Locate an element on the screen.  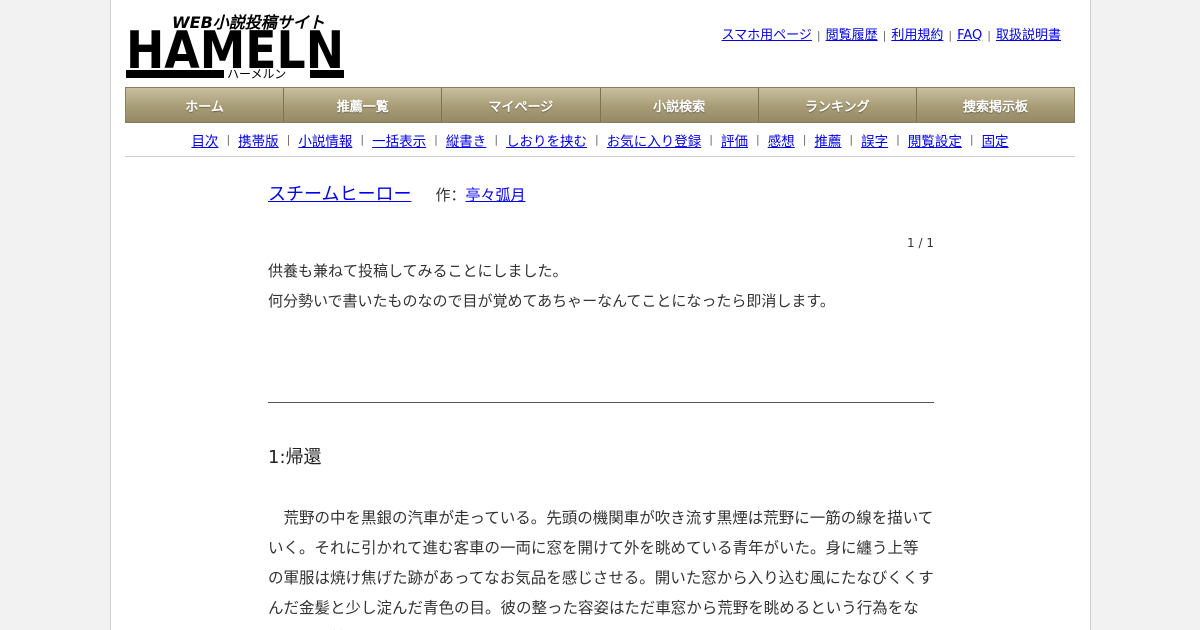
divider is located at coordinates (601, 402).